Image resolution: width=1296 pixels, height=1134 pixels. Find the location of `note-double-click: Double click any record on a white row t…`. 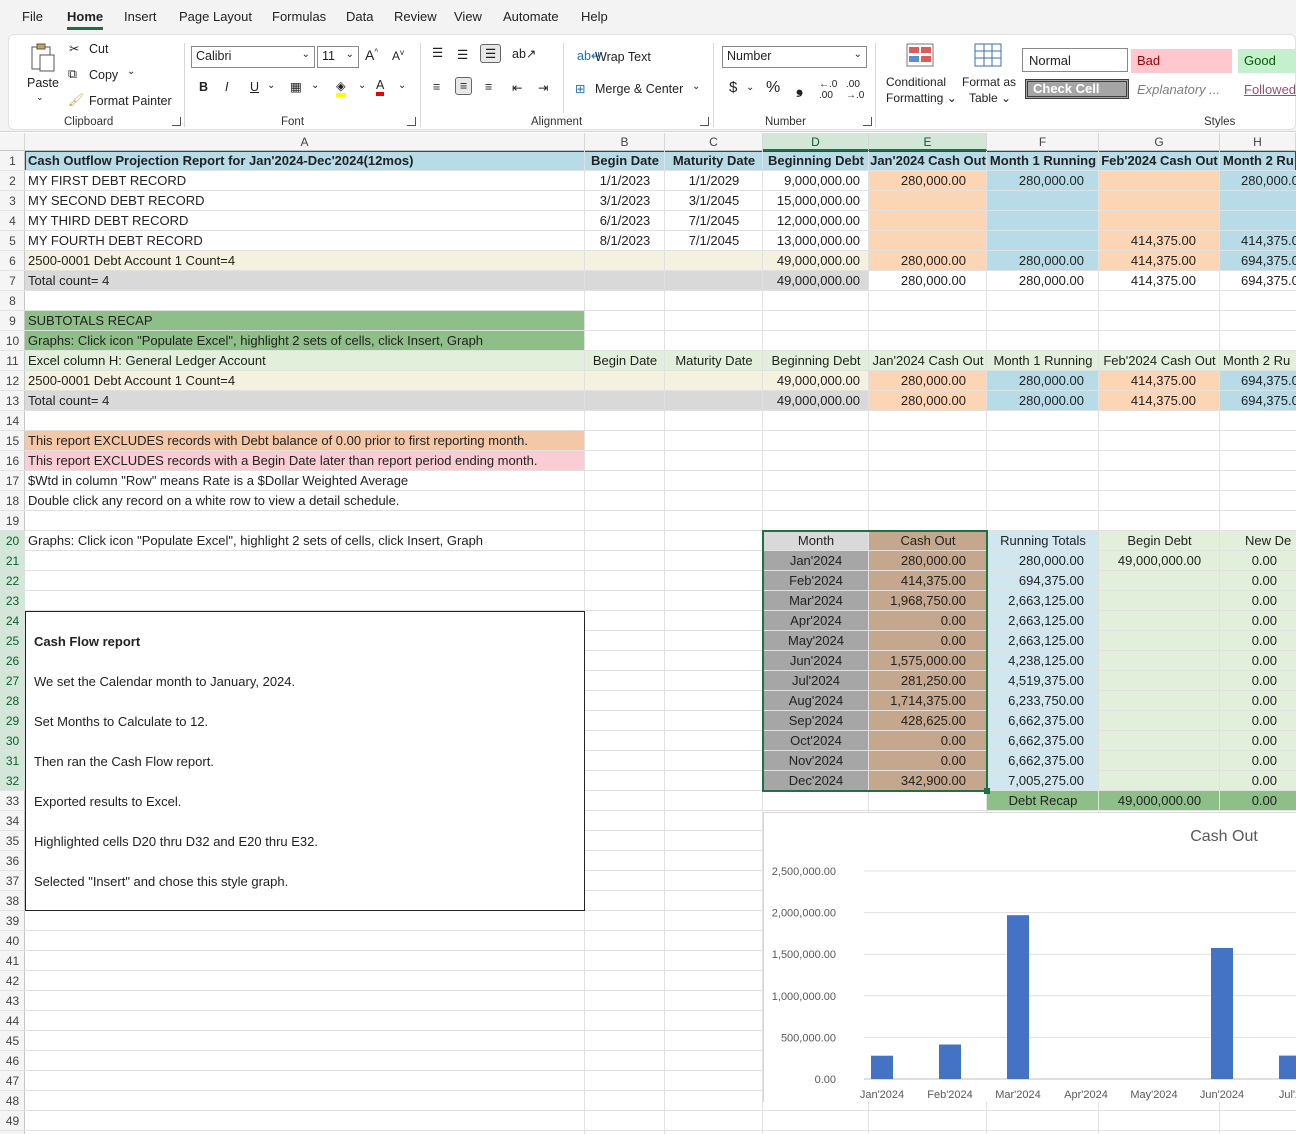

note-double-click: Double click any record on a white row t… is located at coordinates (213, 501).